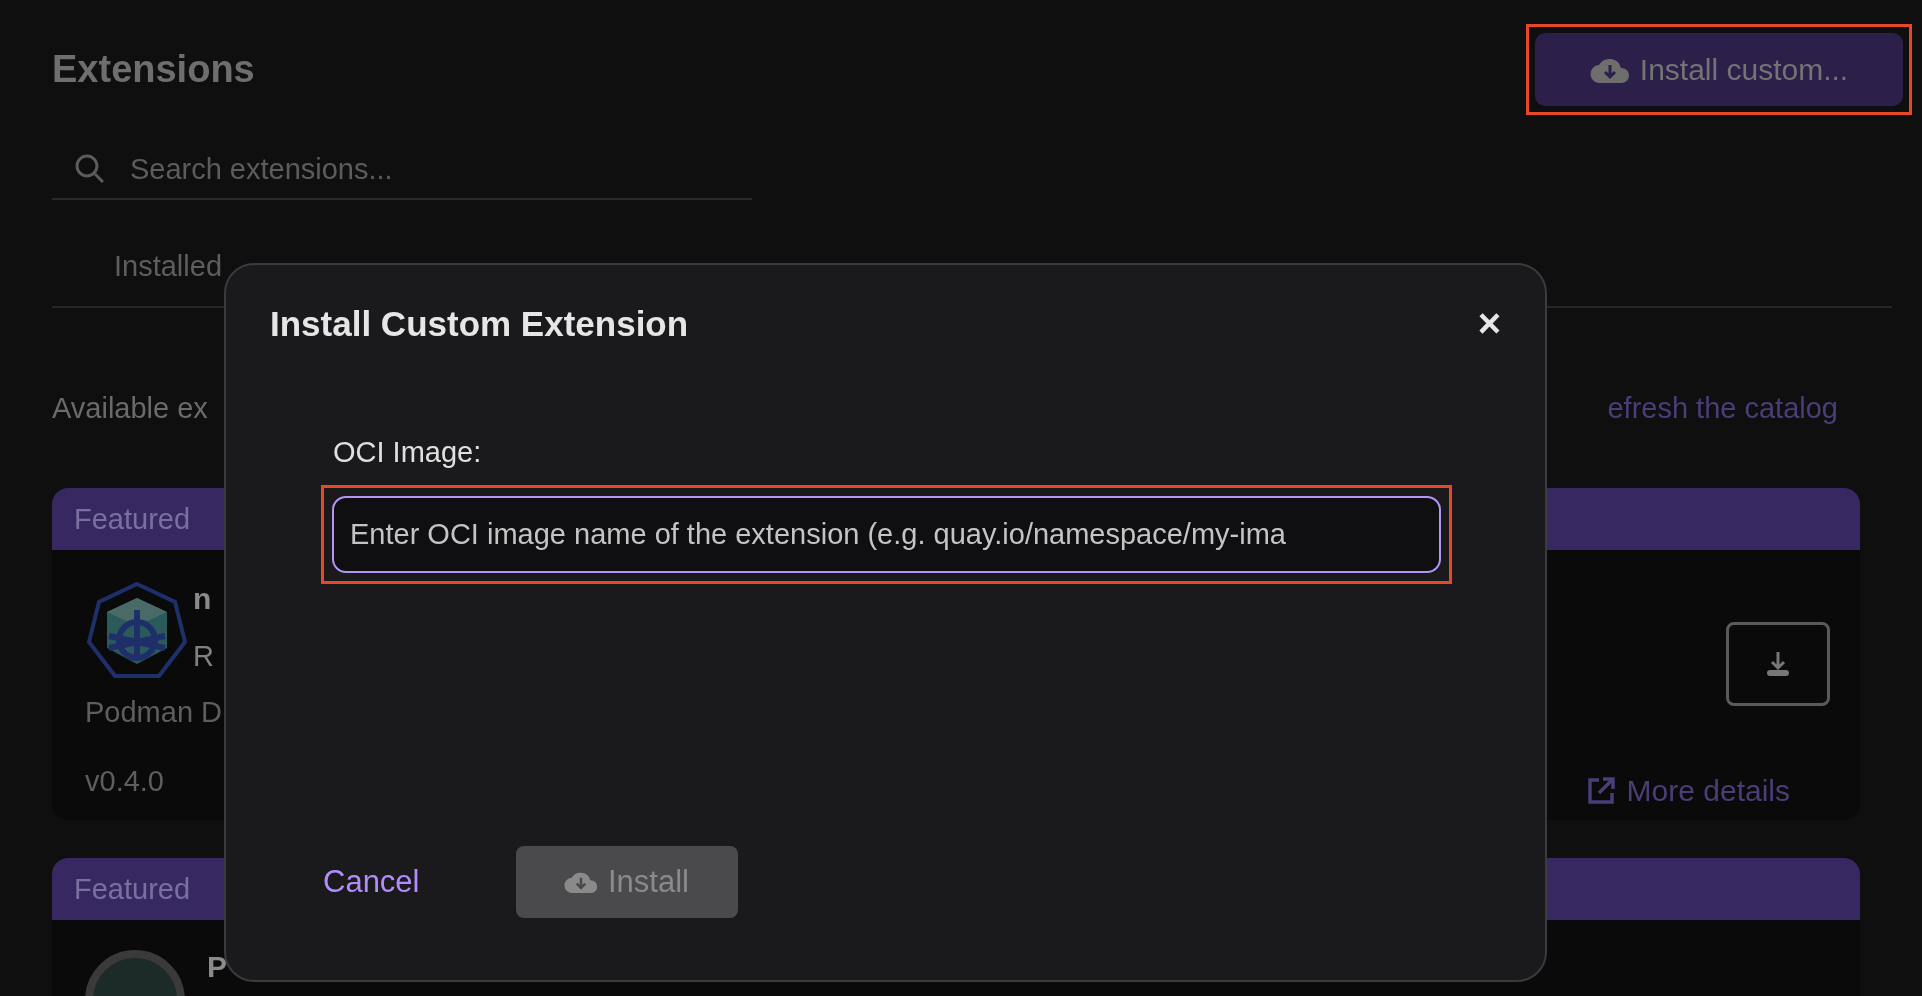 The height and width of the screenshot is (996, 1922). What do you see at coordinates (203, 599) in the screenshot?
I see `extension-name: n` at bounding box center [203, 599].